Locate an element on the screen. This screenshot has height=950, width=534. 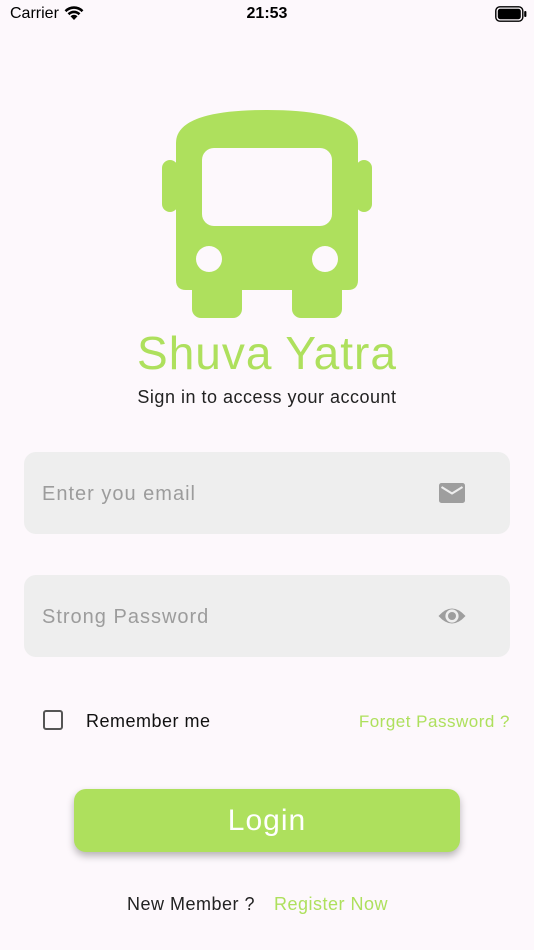
remember-me-checkbox is located at coordinates (53, 720).